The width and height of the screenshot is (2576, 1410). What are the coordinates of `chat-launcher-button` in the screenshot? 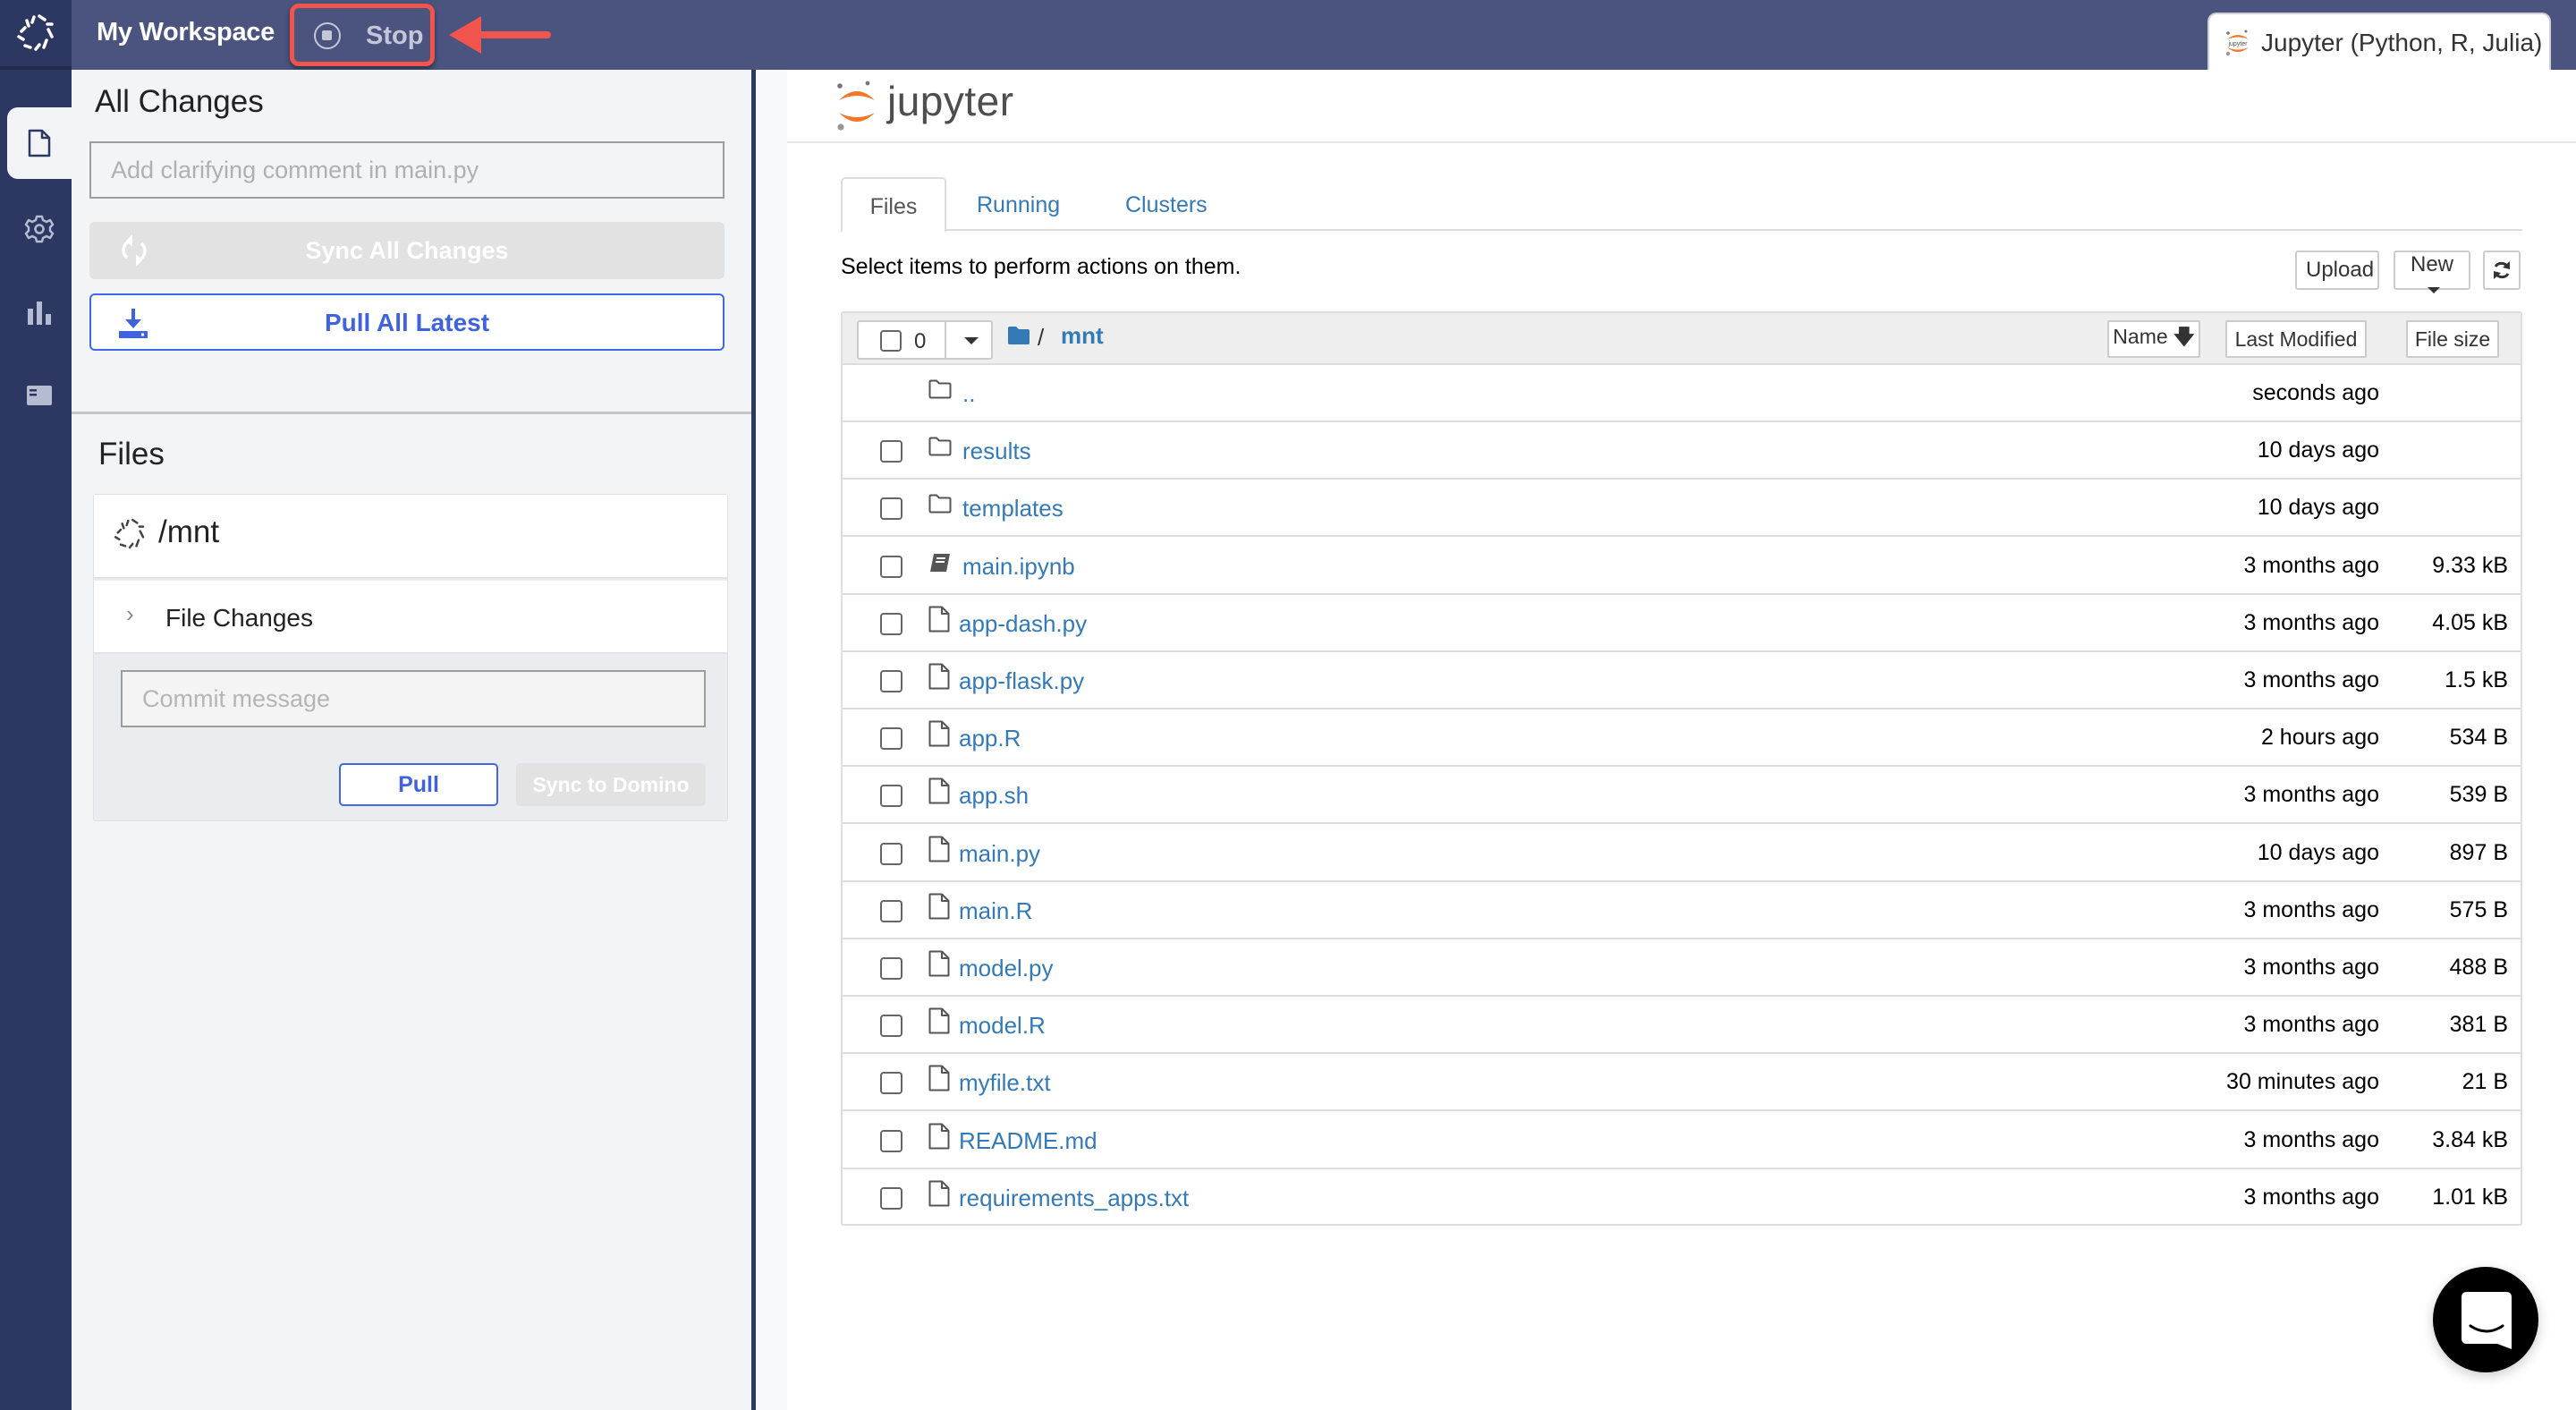 It's located at (2485, 1320).